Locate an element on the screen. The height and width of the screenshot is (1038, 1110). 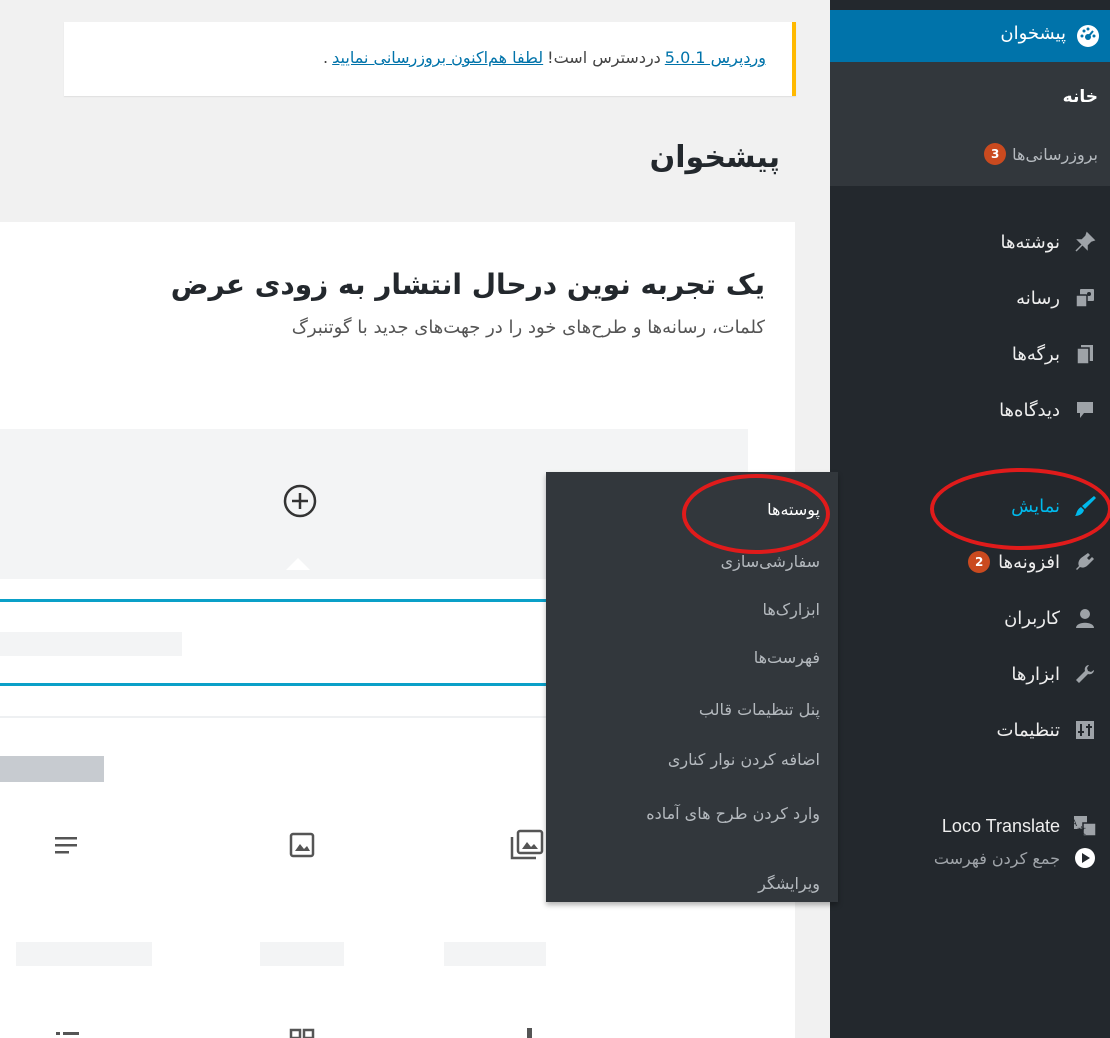
collapse-icon is located at coordinates (1085, 858).